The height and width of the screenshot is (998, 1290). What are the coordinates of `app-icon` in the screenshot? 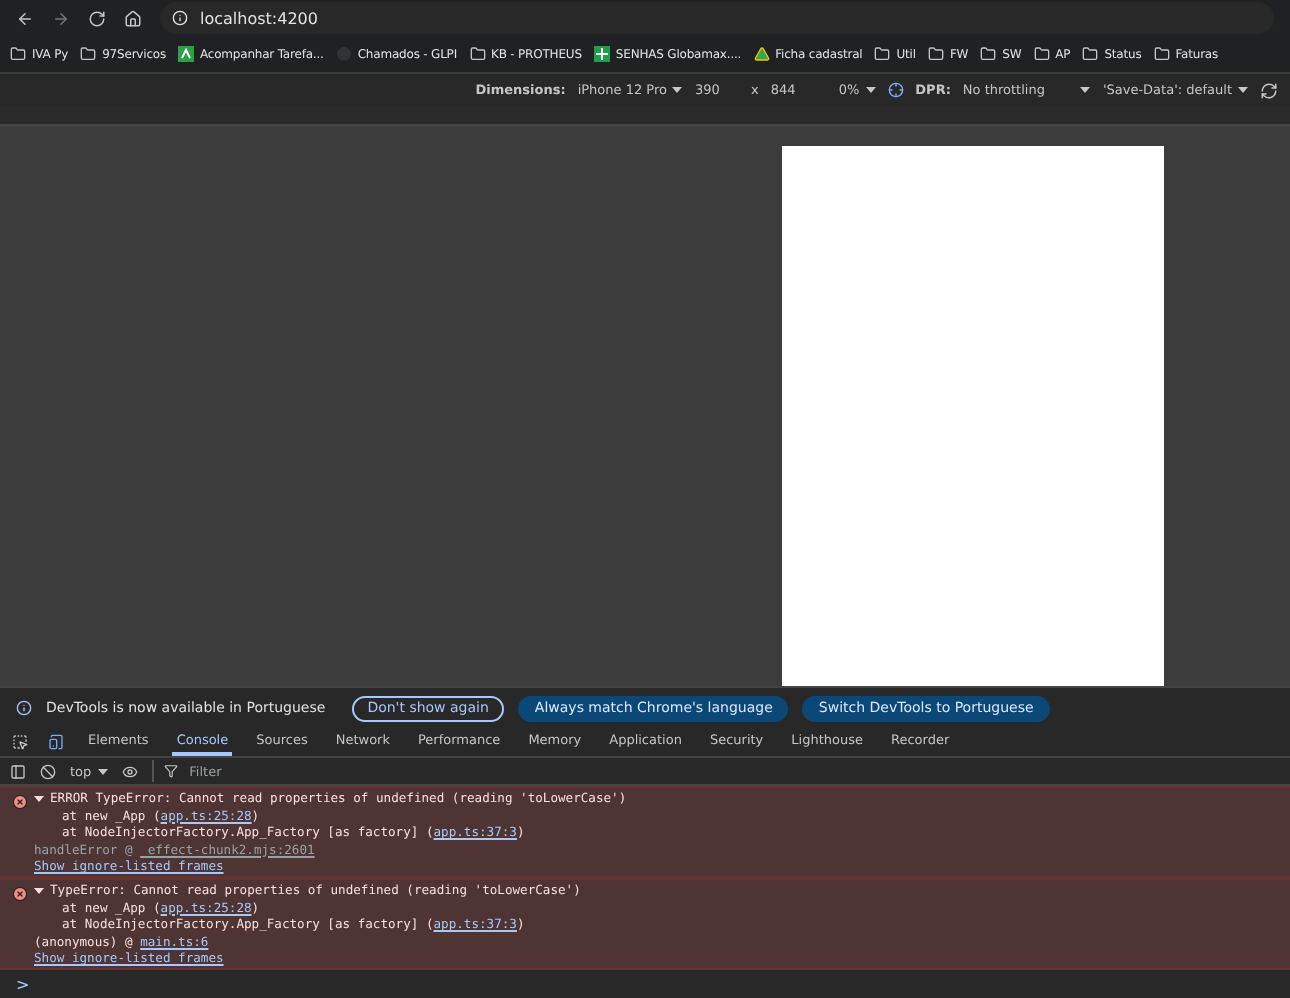 It's located at (186, 54).